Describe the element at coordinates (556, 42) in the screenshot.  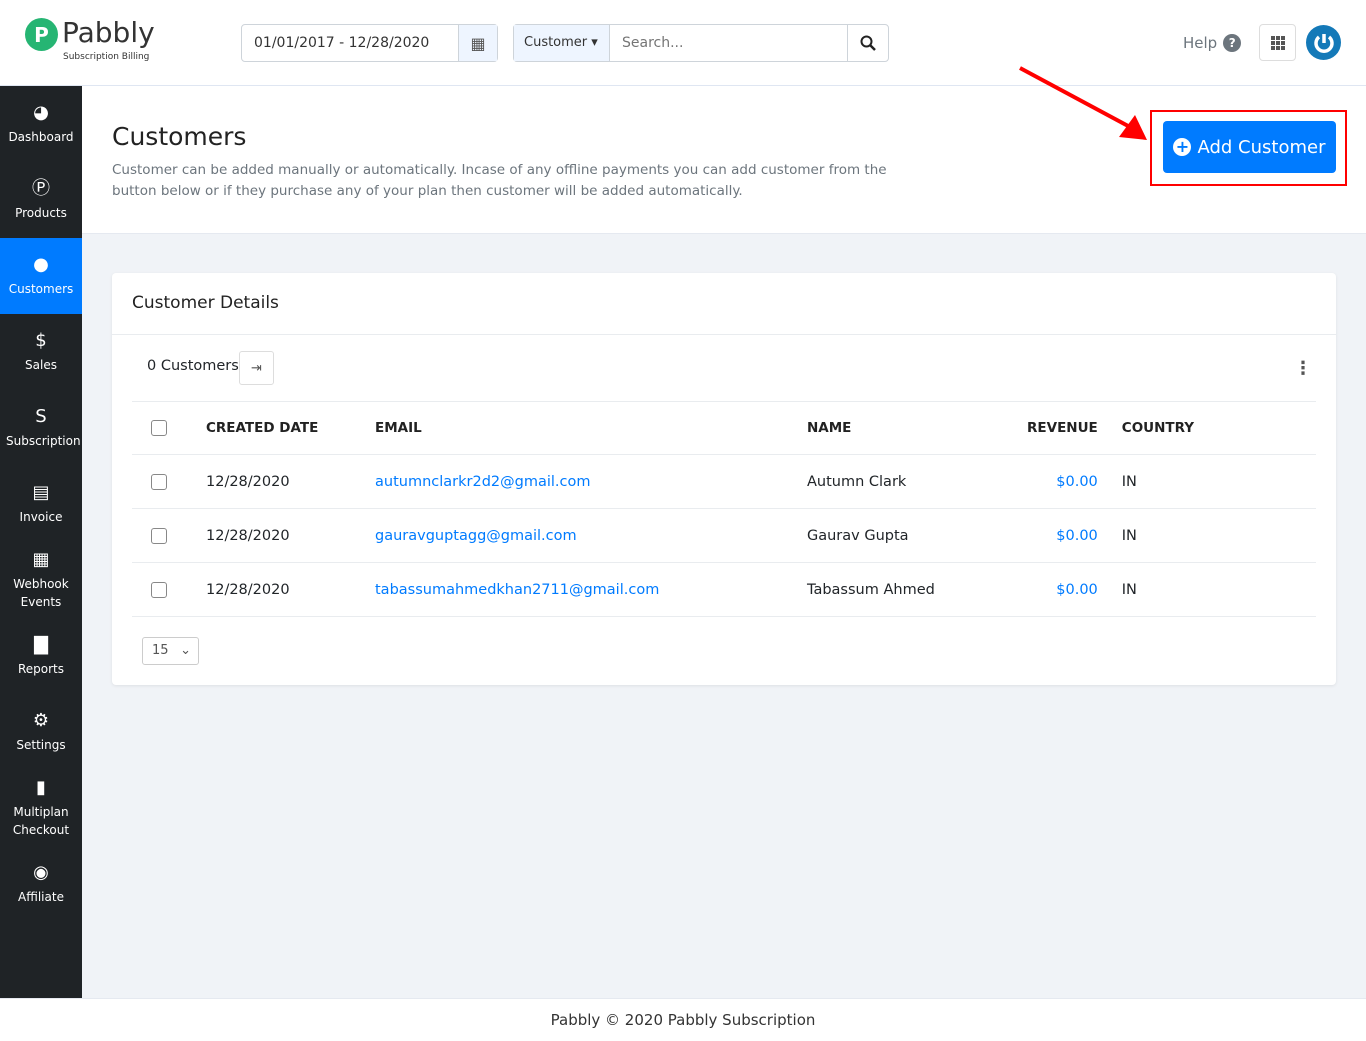
I see `search-type-label: Customer` at that location.